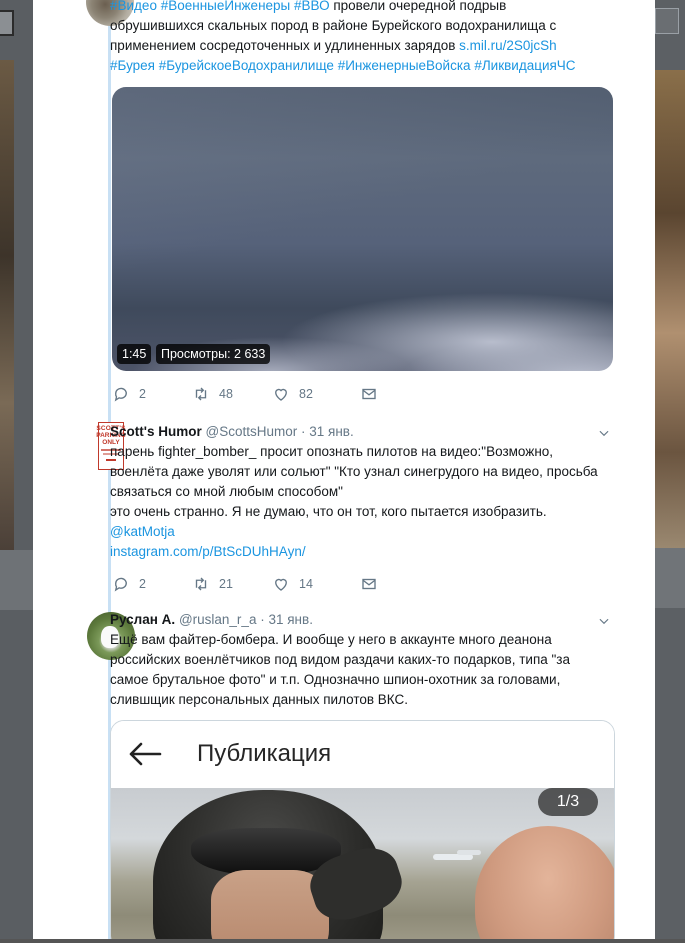  Describe the element at coordinates (380, 532) in the screenshot. I see `mention-link: @katMotja` at that location.